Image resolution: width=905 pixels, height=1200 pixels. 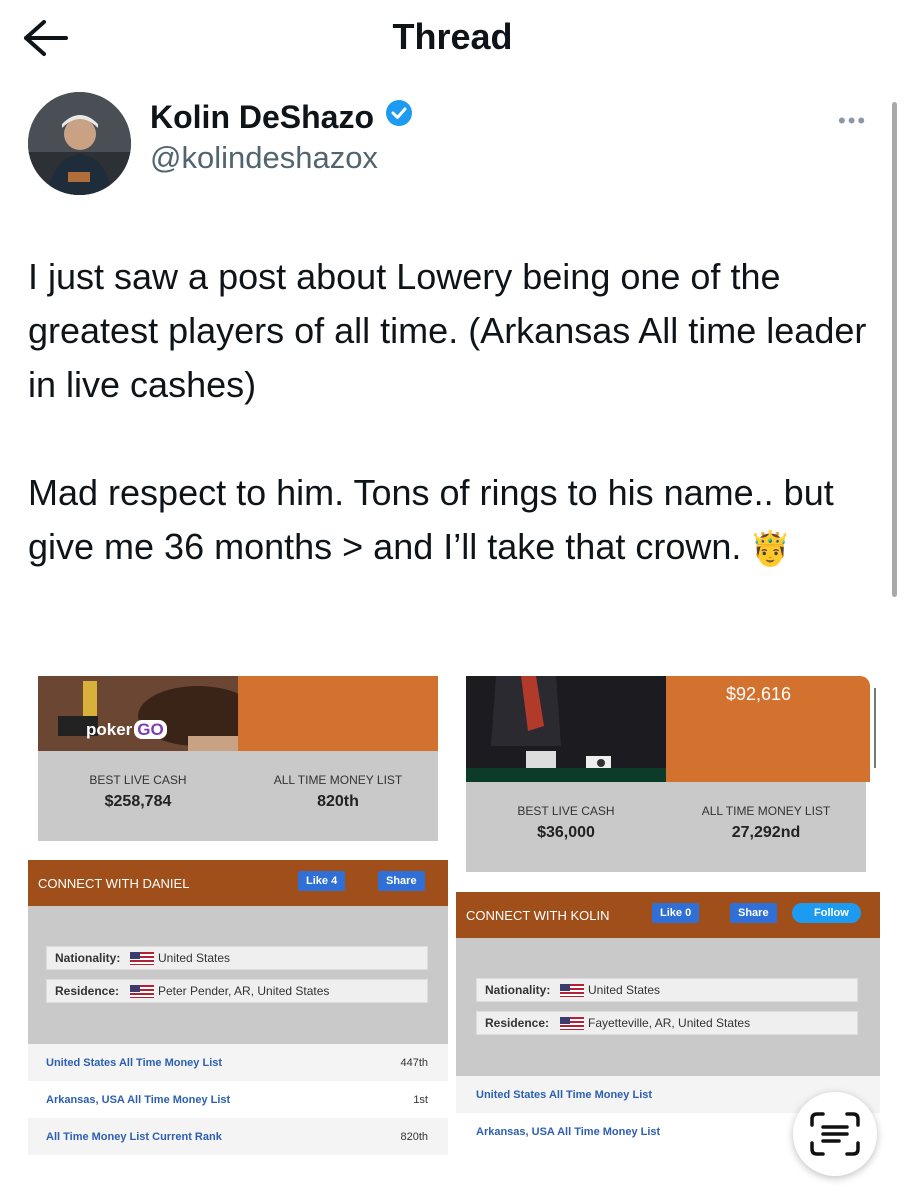 What do you see at coordinates (109, 729) in the screenshot?
I see `pokergo-logo-text: poker` at bounding box center [109, 729].